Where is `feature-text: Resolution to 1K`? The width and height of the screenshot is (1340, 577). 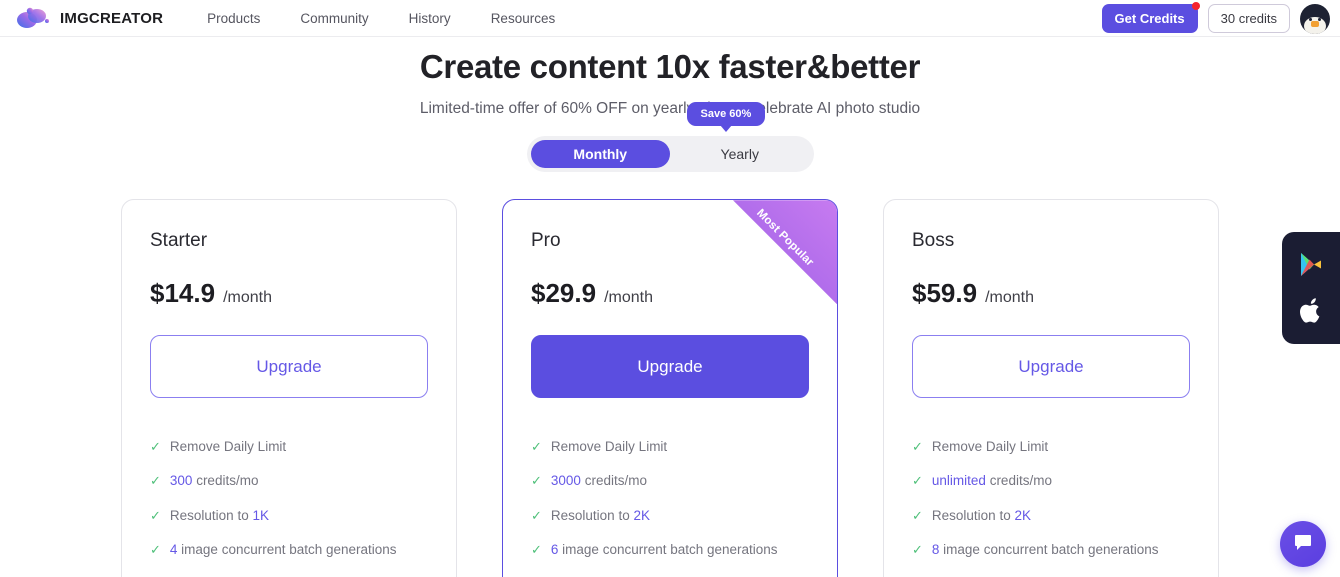 feature-text: Resolution to 1K is located at coordinates (219, 515).